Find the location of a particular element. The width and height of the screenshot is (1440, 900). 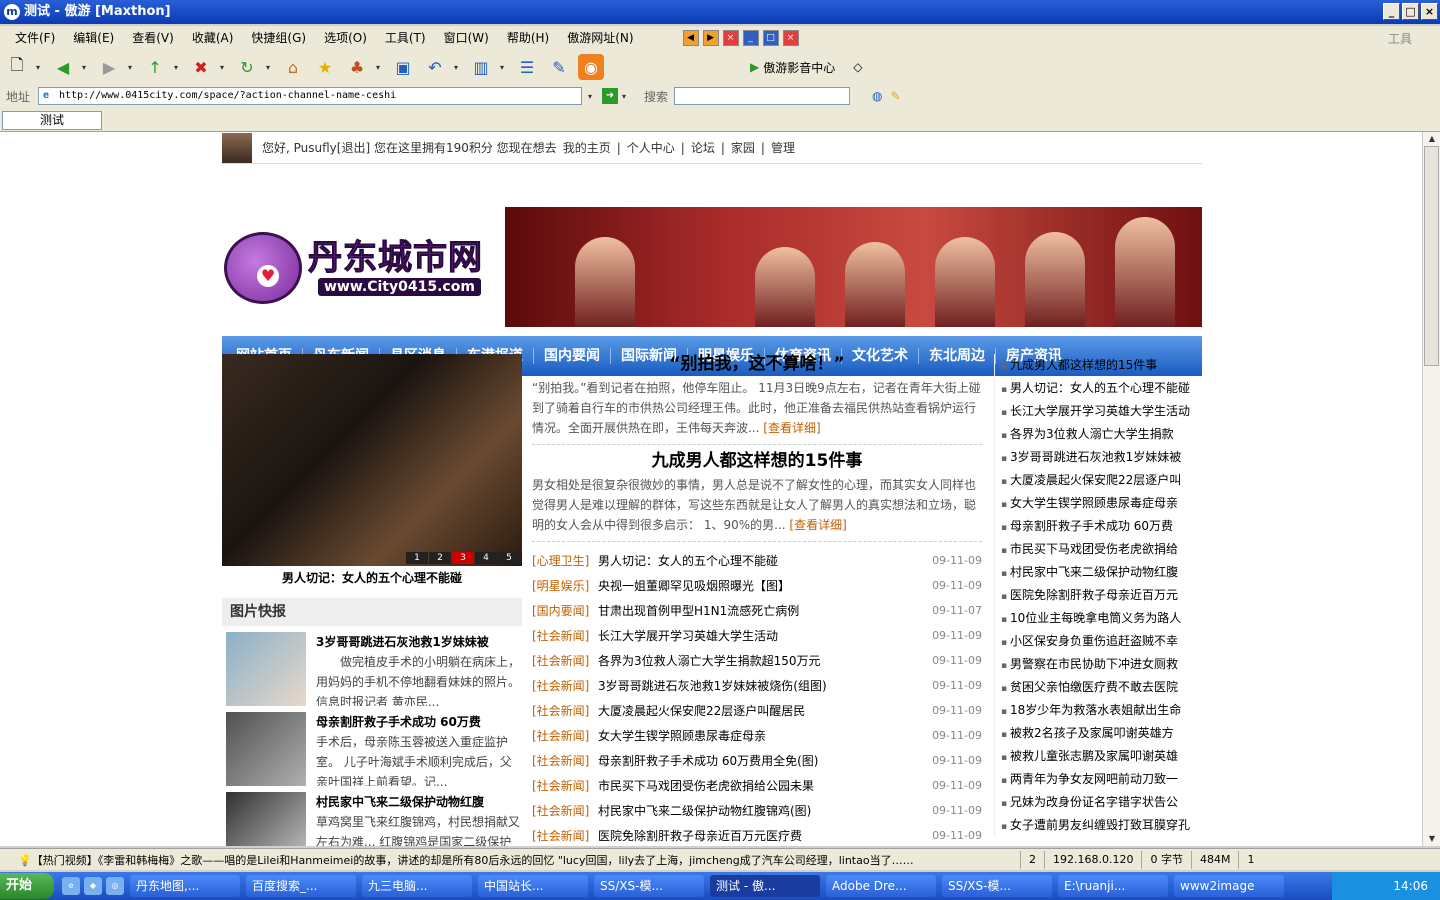

media-center-button: ▶ 傲游影音中心 ◇ is located at coordinates (806, 67).